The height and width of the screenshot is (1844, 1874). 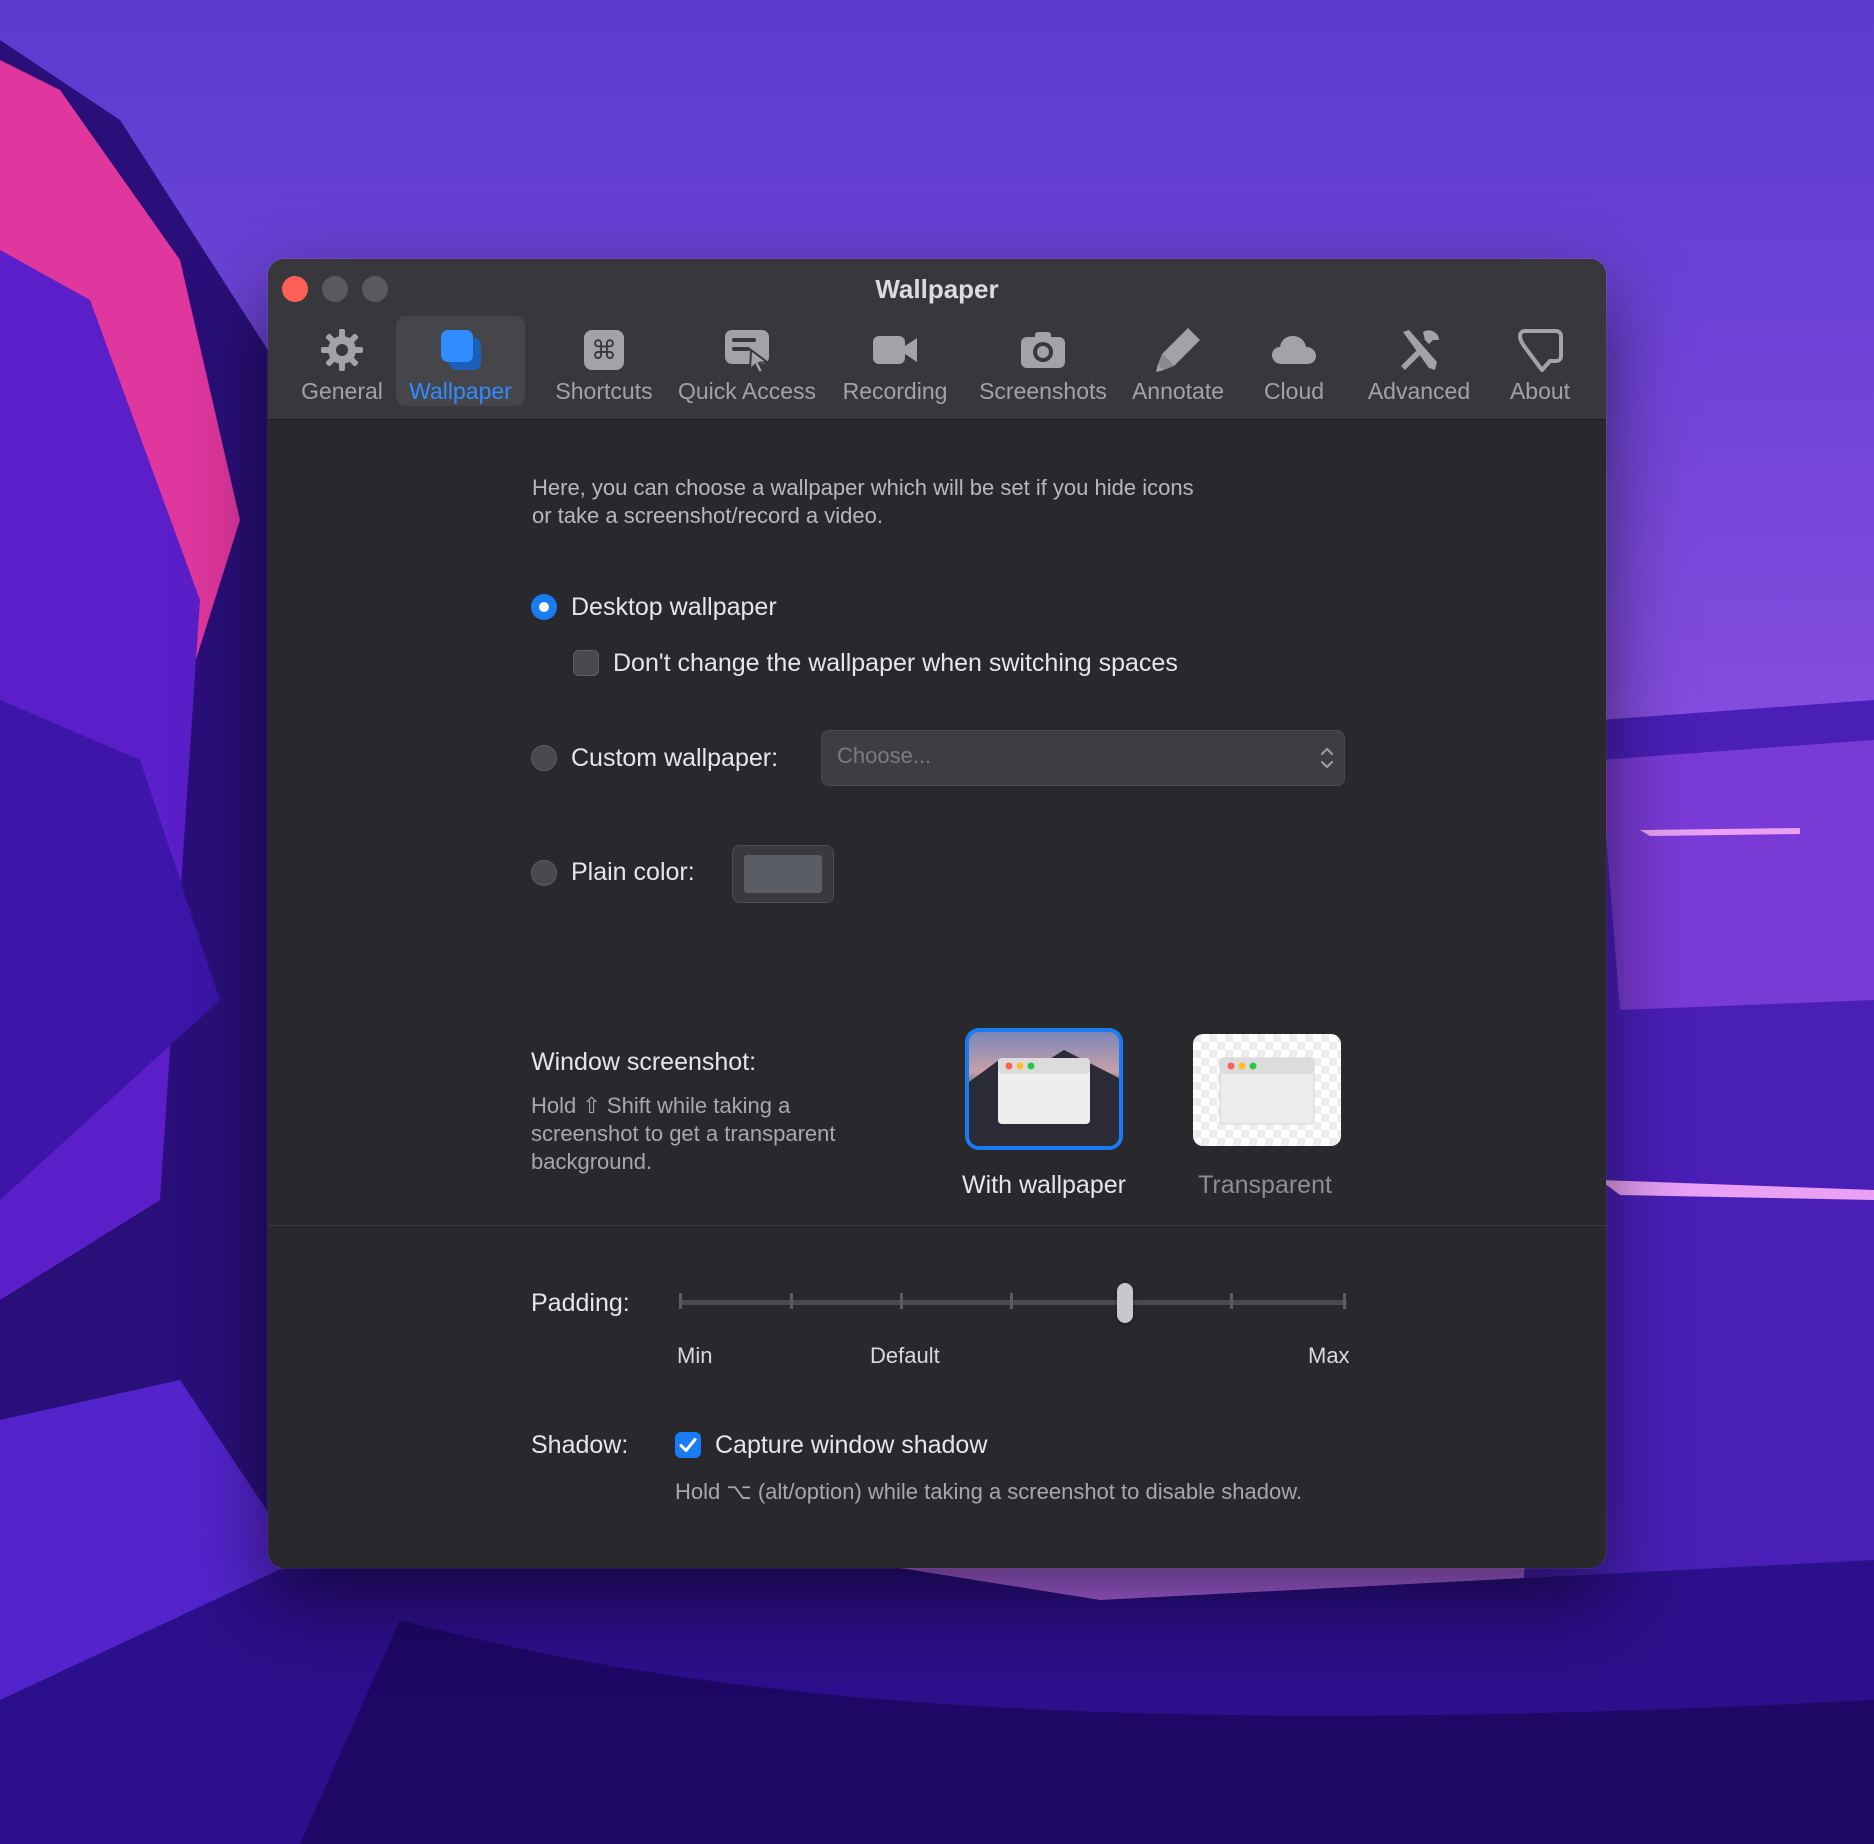 What do you see at coordinates (1540, 350) in the screenshot?
I see `about-icon` at bounding box center [1540, 350].